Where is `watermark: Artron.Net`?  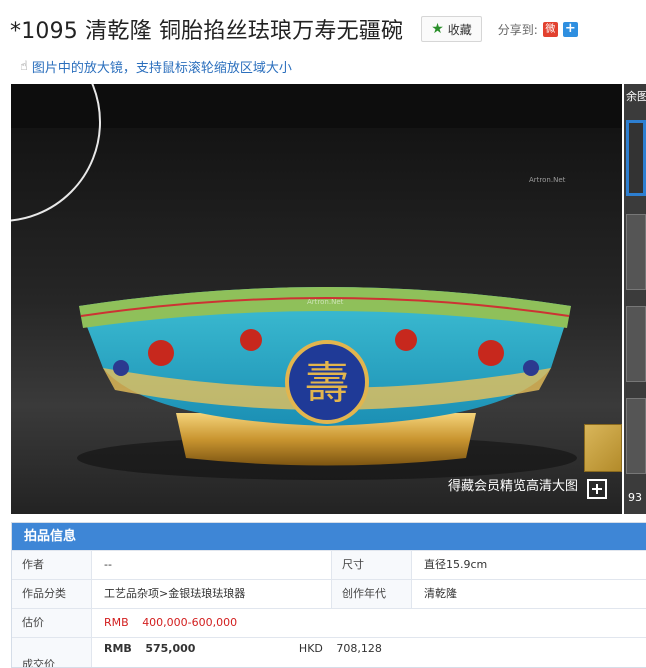 watermark: Artron.Net is located at coordinates (547, 180).